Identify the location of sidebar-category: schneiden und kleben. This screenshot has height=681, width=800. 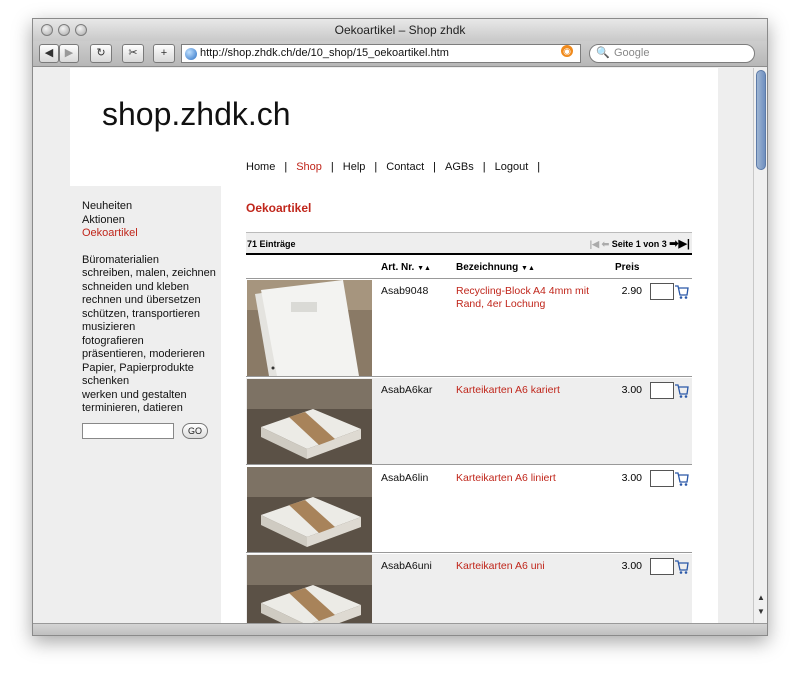
(151, 288).